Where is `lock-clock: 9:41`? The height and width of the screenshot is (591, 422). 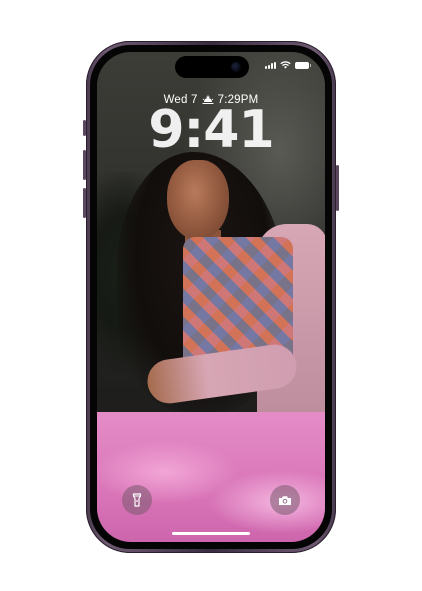 lock-clock: 9:41 is located at coordinates (211, 130).